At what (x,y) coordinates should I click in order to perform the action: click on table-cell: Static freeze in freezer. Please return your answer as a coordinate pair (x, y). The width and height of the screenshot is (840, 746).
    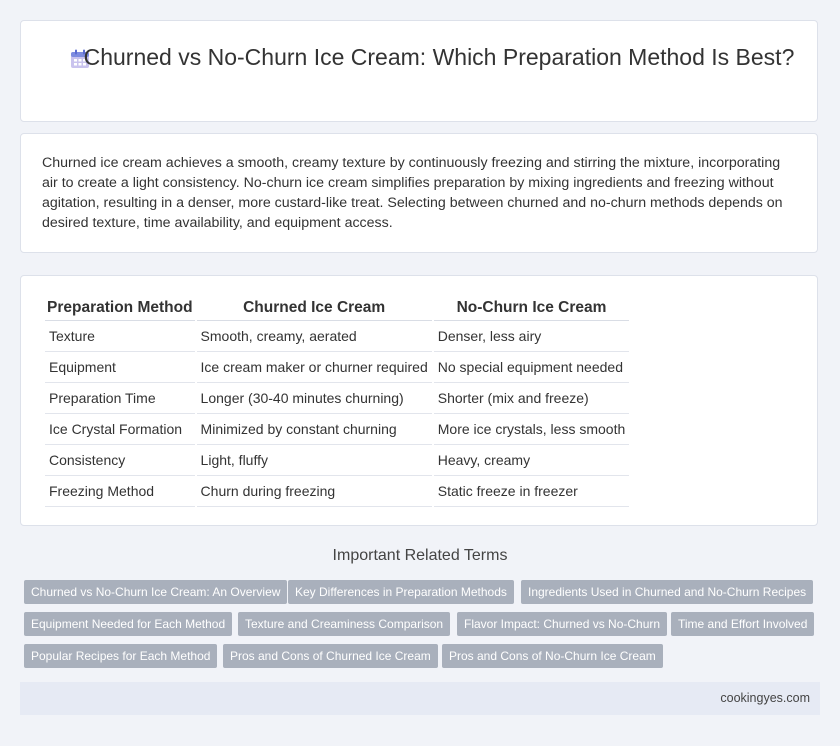
    Looking at the image, I should click on (531, 491).